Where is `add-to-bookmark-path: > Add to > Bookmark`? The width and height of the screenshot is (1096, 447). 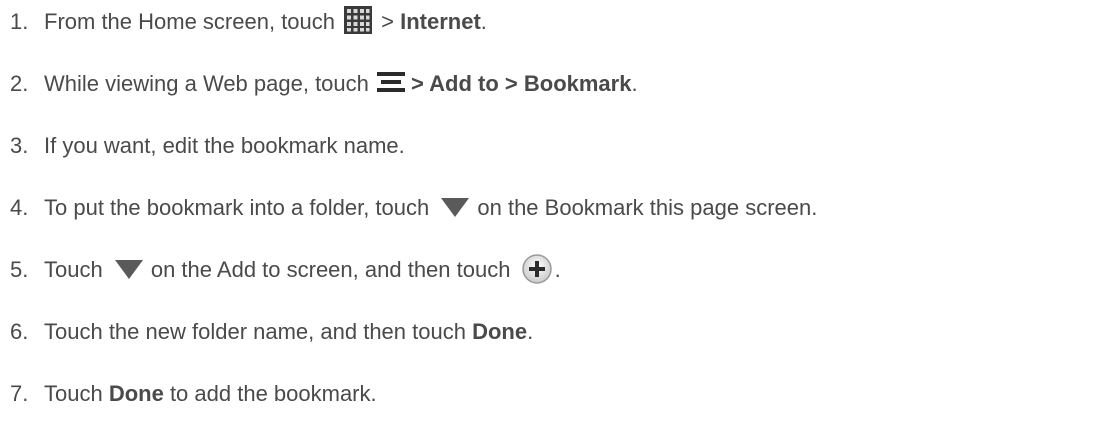
add-to-bookmark-path: > Add to > Bookmark is located at coordinates (521, 83).